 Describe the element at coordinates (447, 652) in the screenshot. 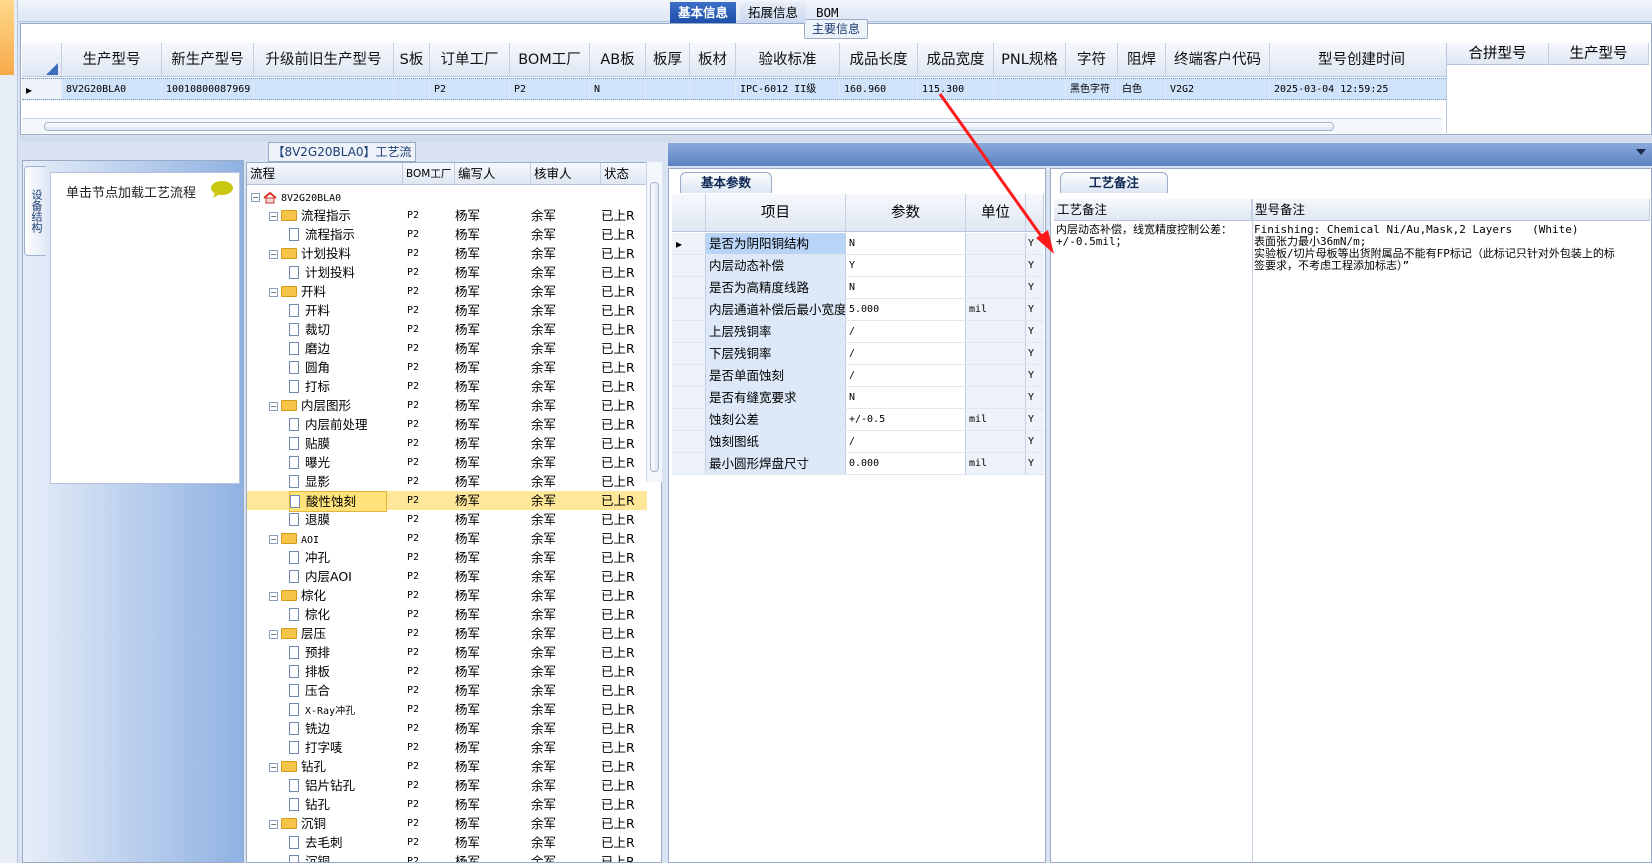

I see `tree-node: 预排 P2 杨军 余军 已上R` at that location.